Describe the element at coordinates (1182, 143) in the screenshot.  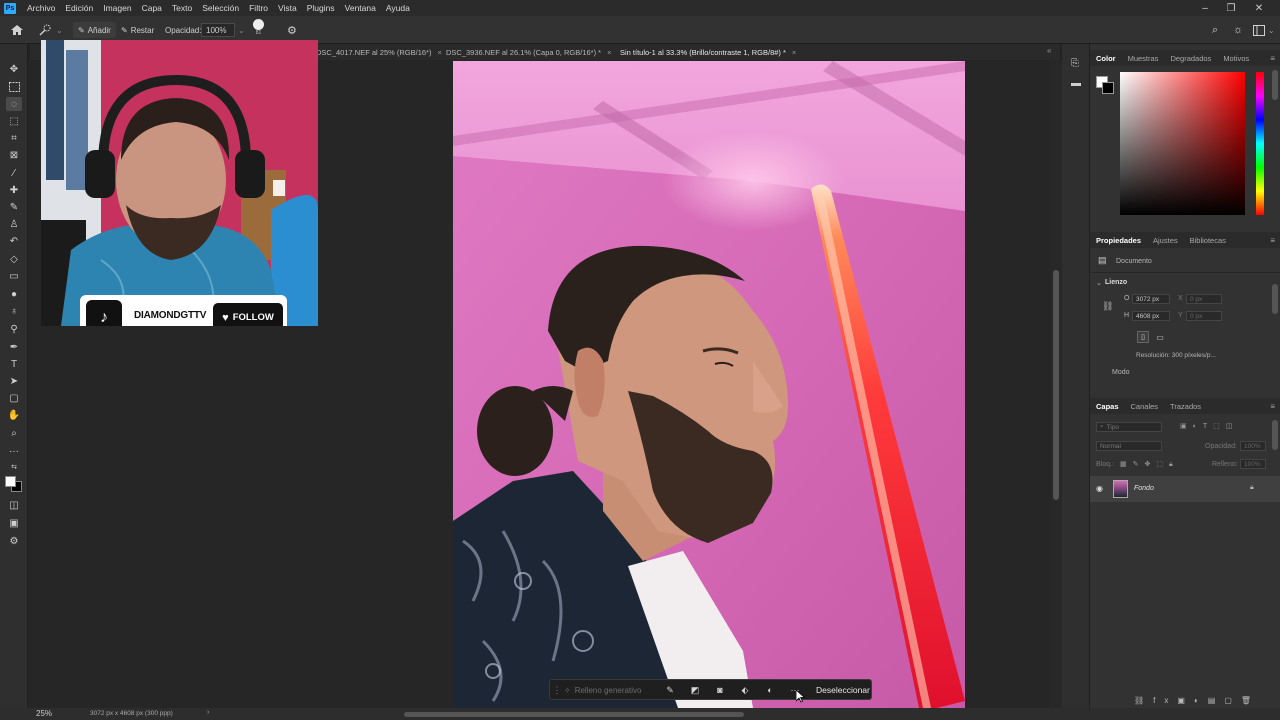
I see `color-picker-field` at that location.